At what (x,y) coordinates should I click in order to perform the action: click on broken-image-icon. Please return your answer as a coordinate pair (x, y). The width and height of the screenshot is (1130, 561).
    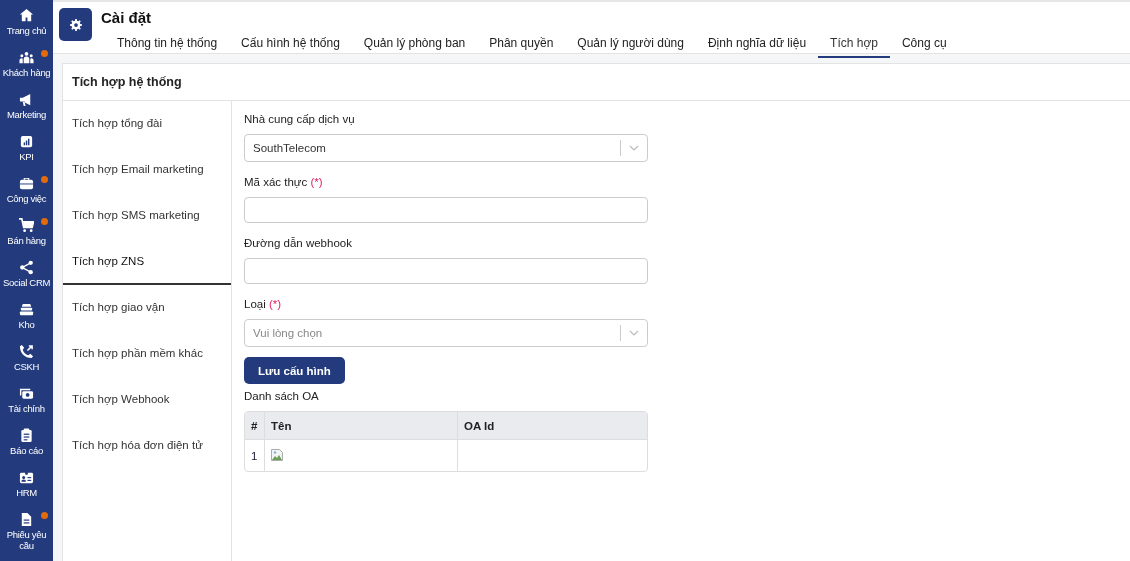
    Looking at the image, I should click on (277, 455).